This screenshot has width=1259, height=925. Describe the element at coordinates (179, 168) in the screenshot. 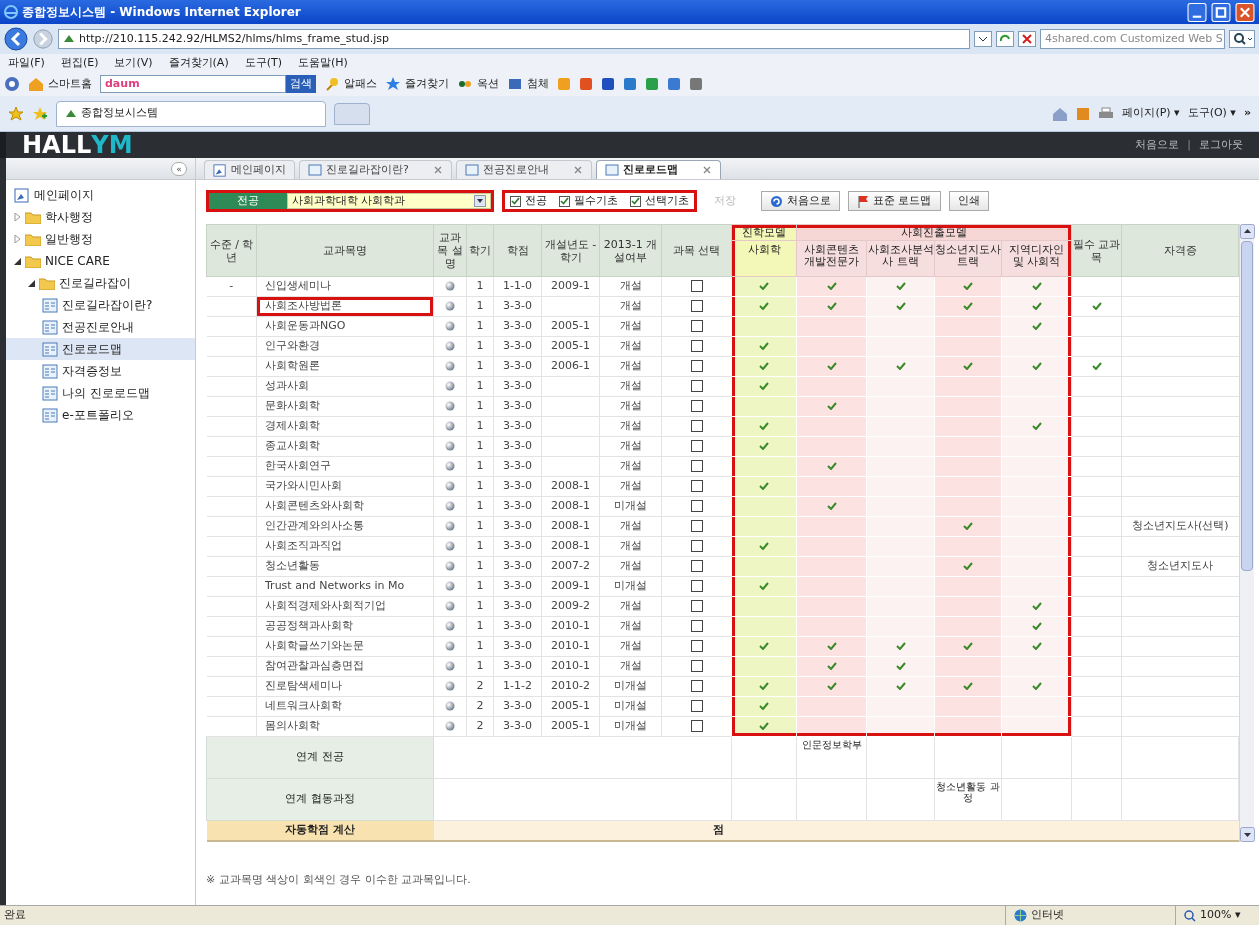

I see `collapse-button: «` at that location.